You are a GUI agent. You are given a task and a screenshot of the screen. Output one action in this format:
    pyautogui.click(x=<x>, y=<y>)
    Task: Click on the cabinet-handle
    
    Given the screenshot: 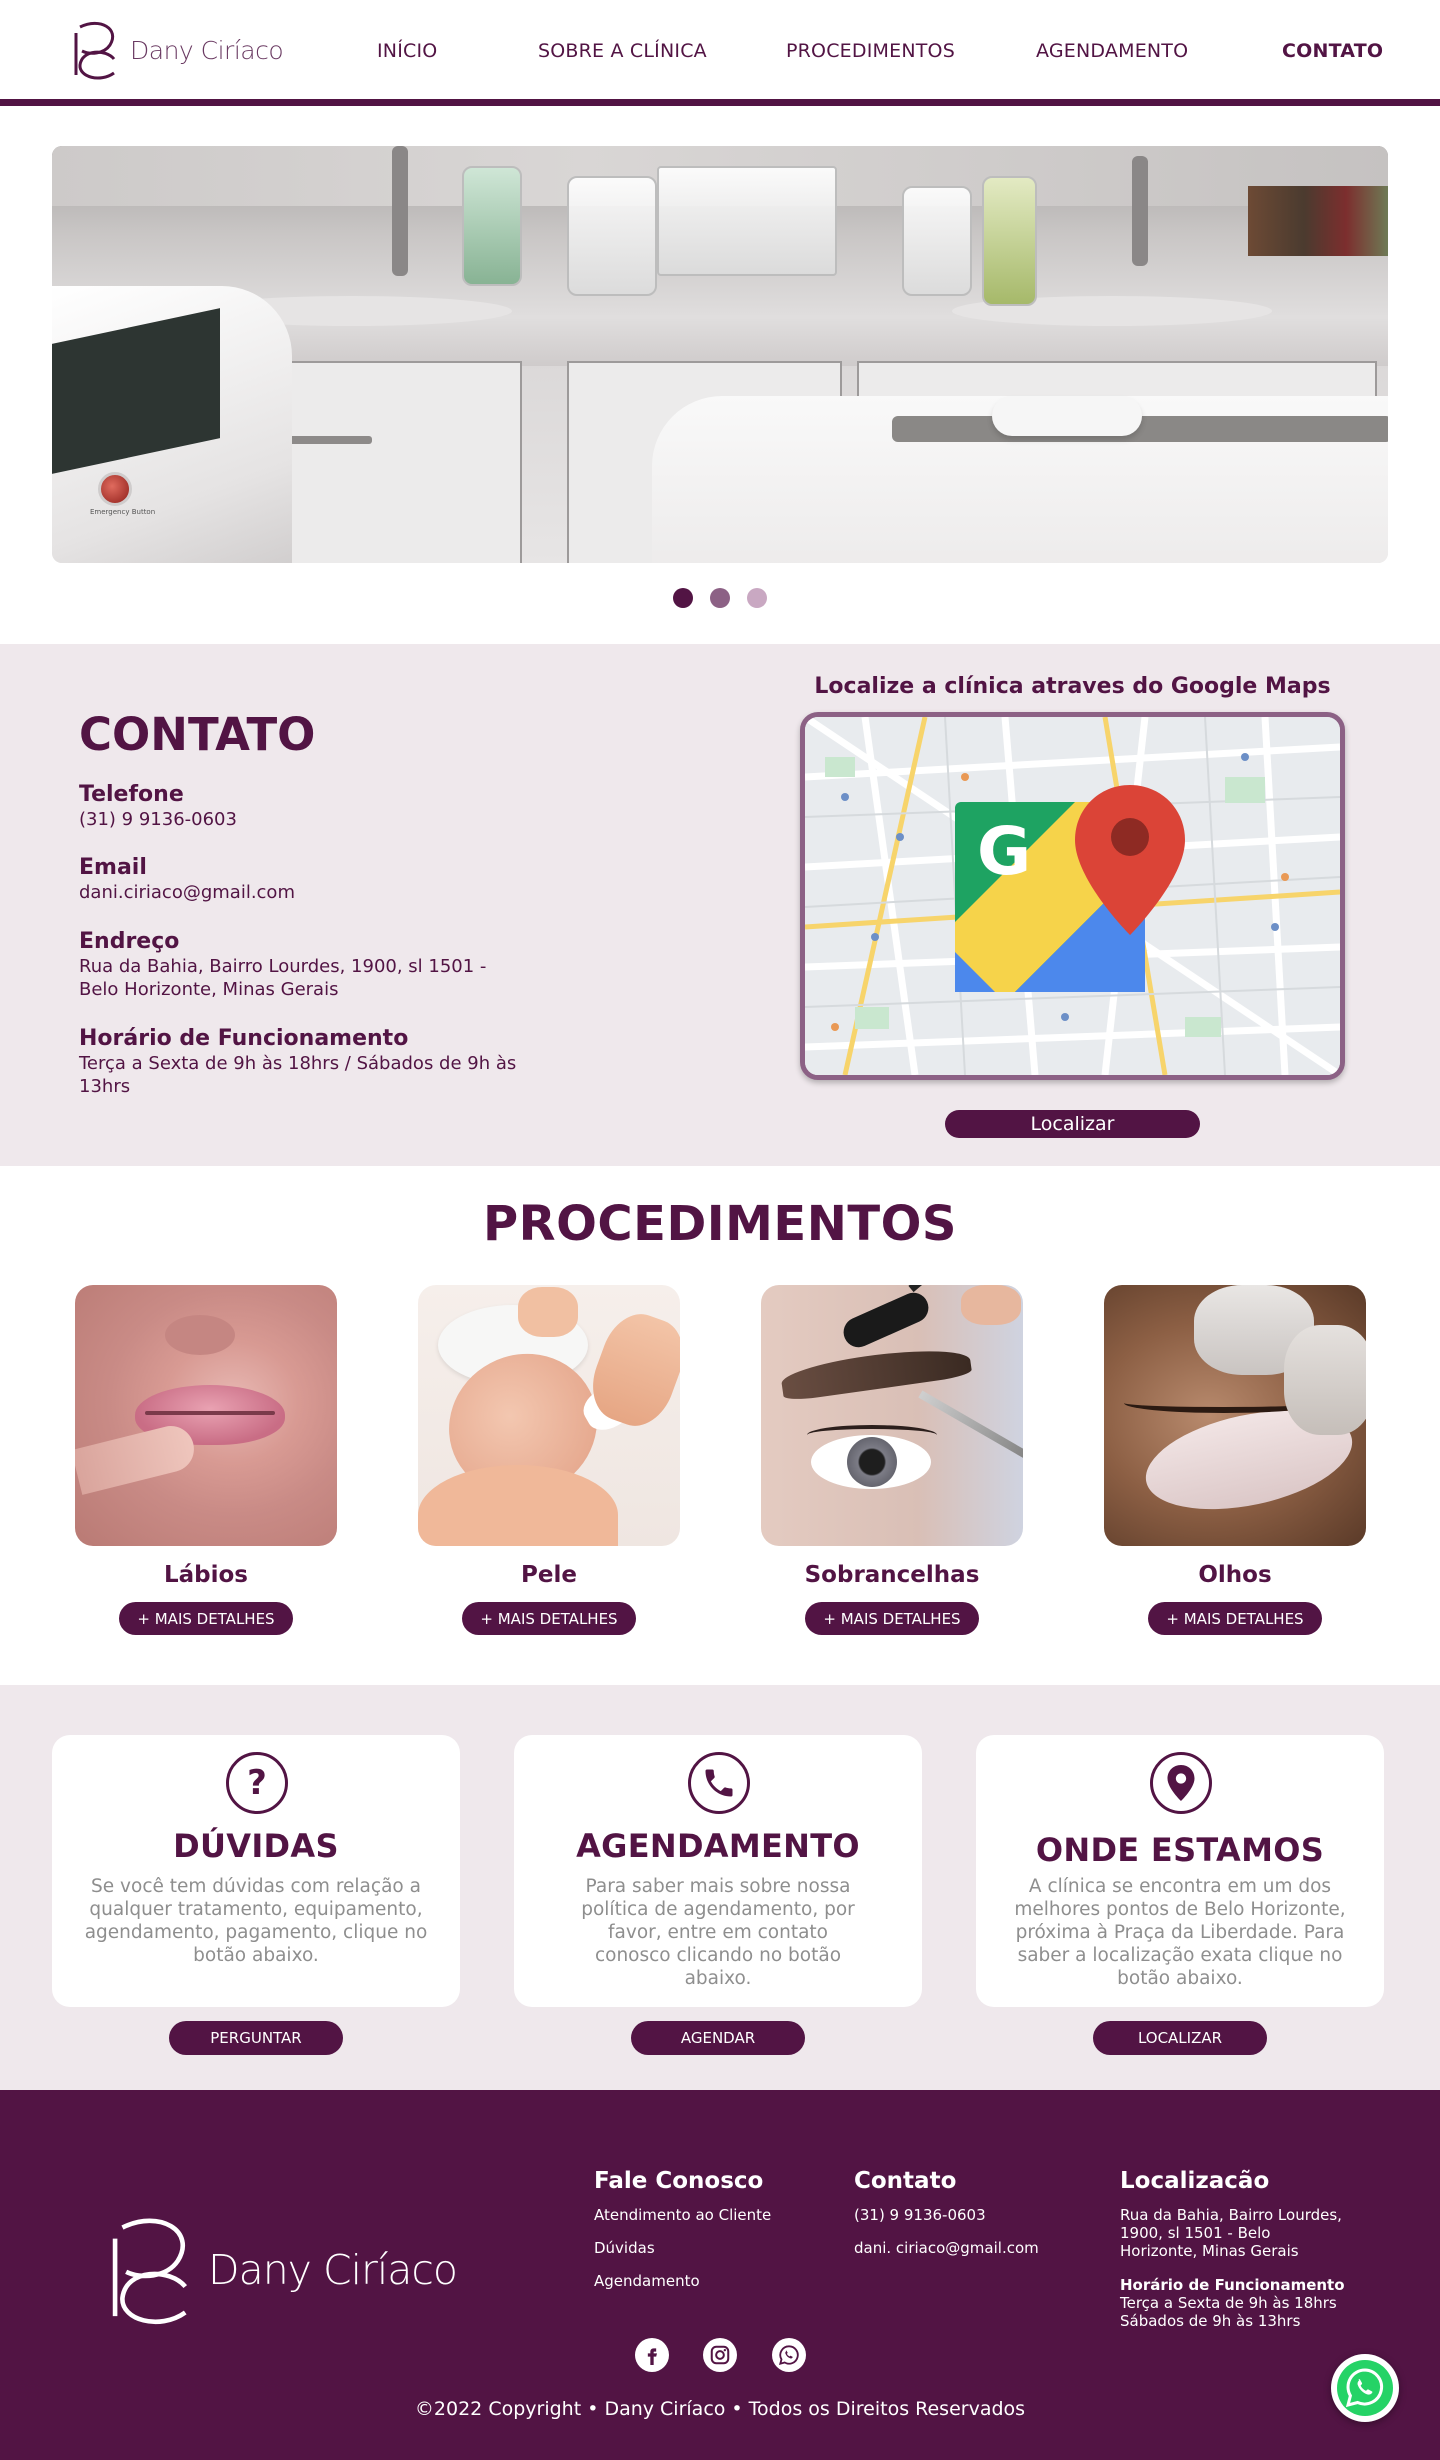 What is the action you would take?
    pyautogui.click(x=327, y=440)
    